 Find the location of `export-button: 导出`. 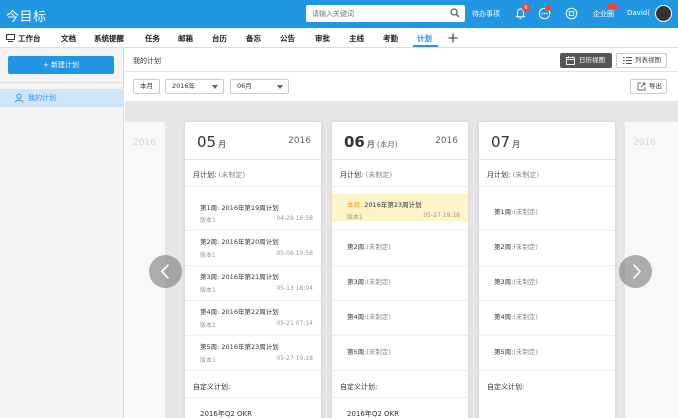

export-button: 导出 is located at coordinates (648, 86).